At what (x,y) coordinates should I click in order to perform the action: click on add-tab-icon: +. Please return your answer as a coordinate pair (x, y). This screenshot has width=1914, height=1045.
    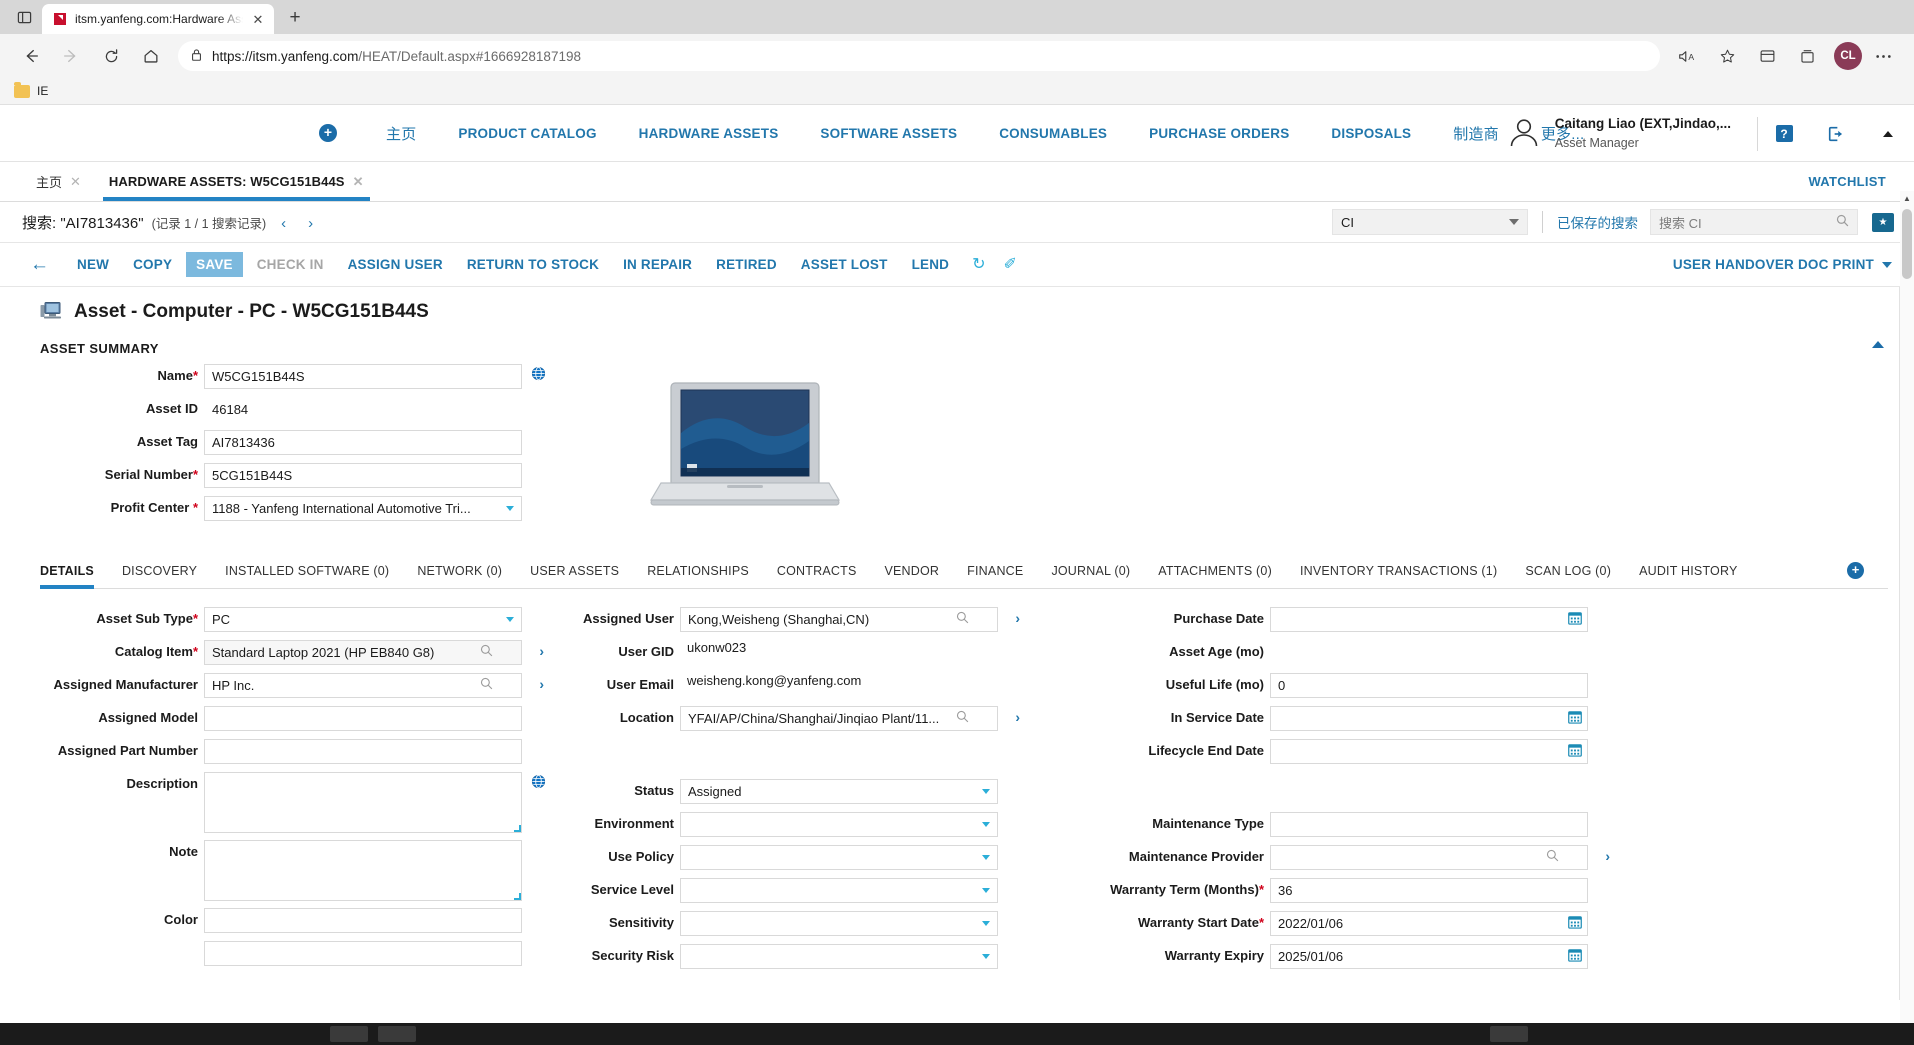
    Looking at the image, I should click on (1855, 570).